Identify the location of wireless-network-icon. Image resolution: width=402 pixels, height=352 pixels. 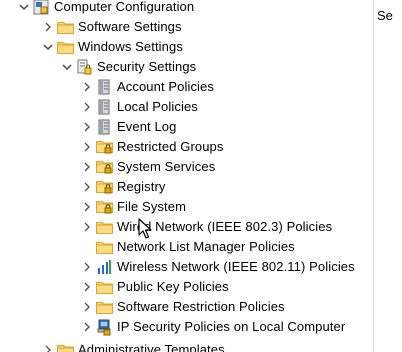
(104, 267).